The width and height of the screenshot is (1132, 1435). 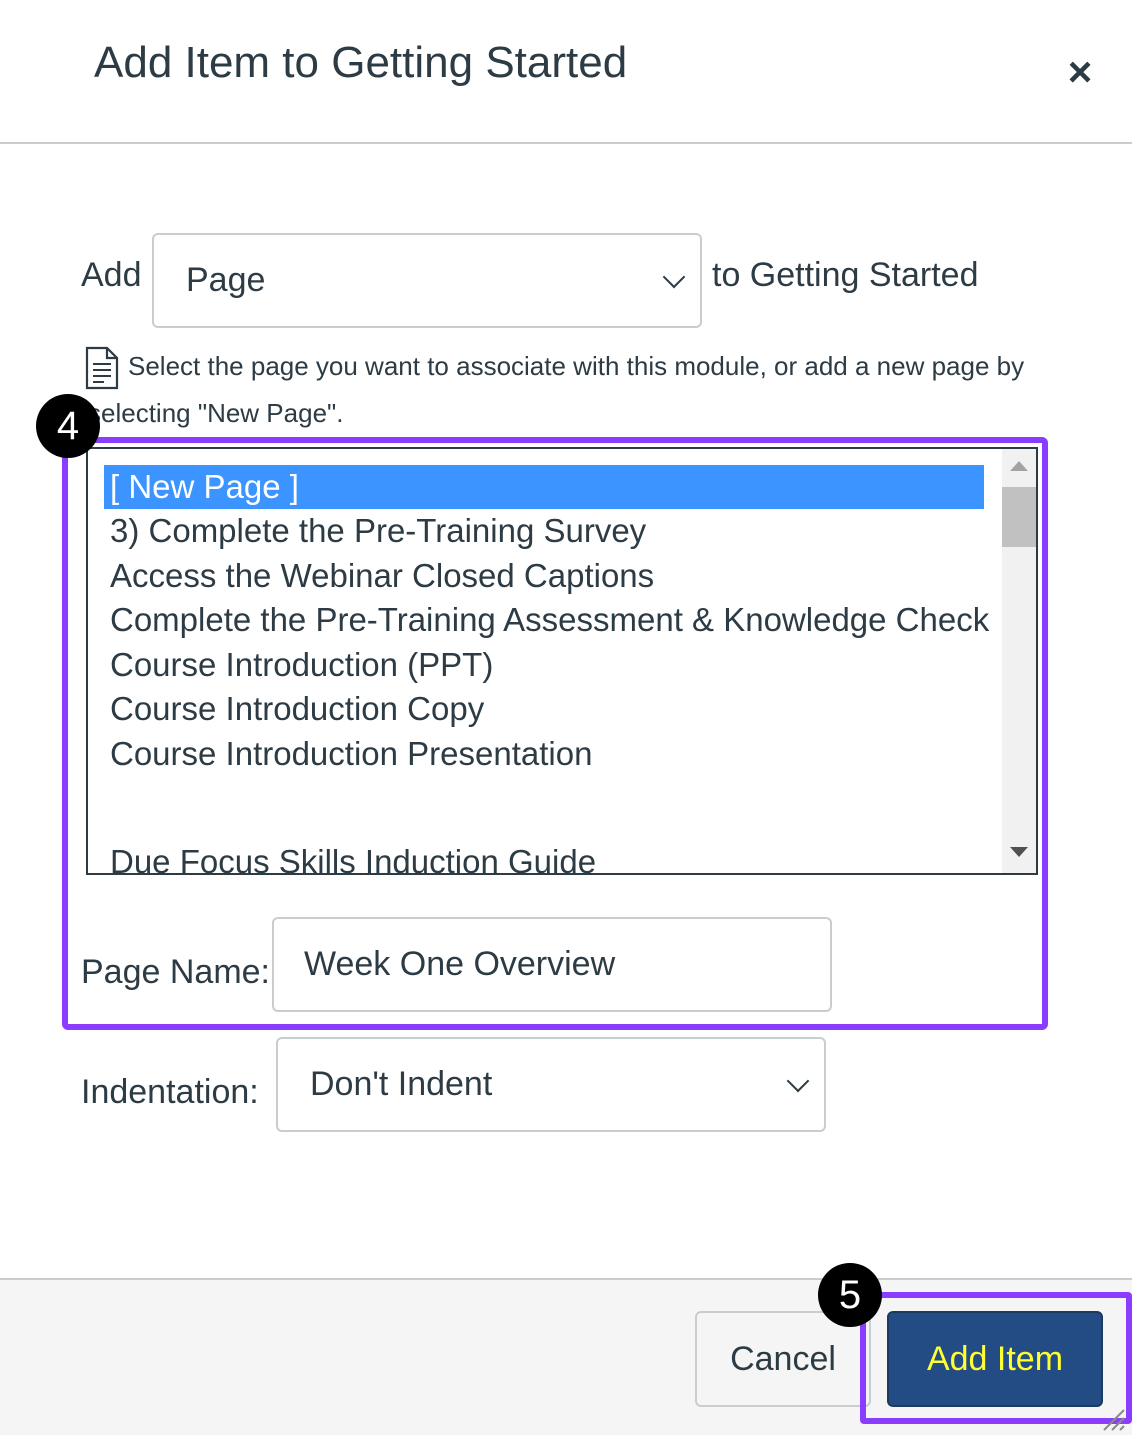 What do you see at coordinates (551, 1084) in the screenshot?
I see `indentation-select: Don't Indent` at bounding box center [551, 1084].